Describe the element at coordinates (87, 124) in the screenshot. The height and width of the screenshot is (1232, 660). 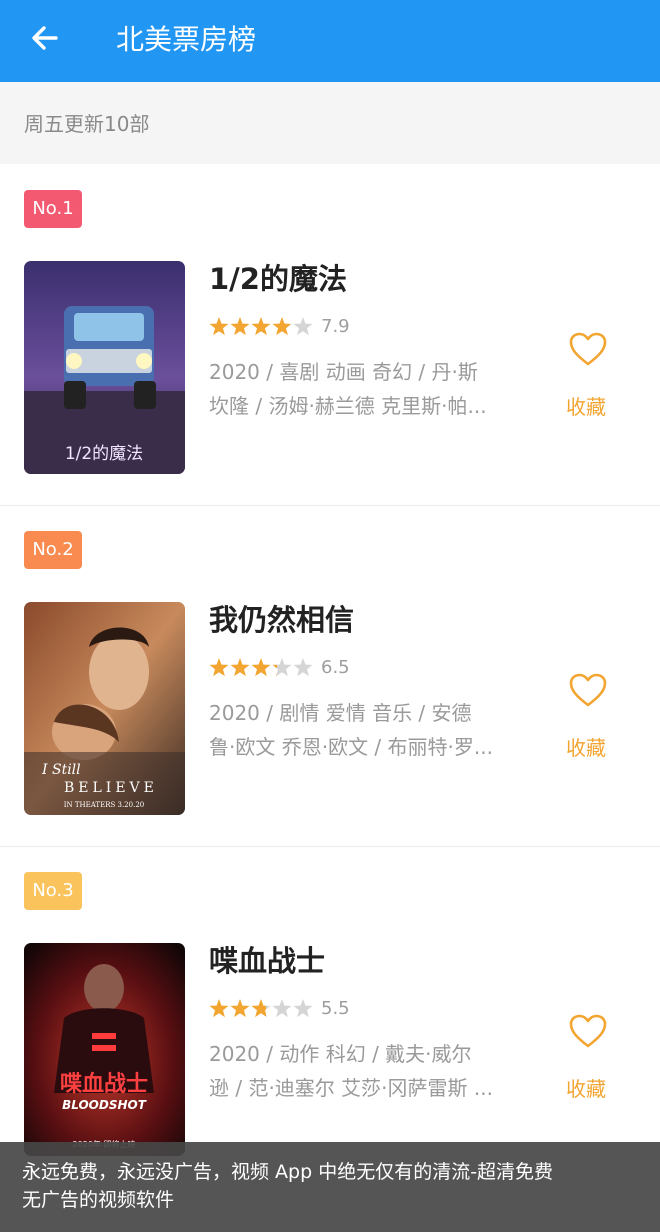
I see `update-info-text: 周五更新10部` at that location.